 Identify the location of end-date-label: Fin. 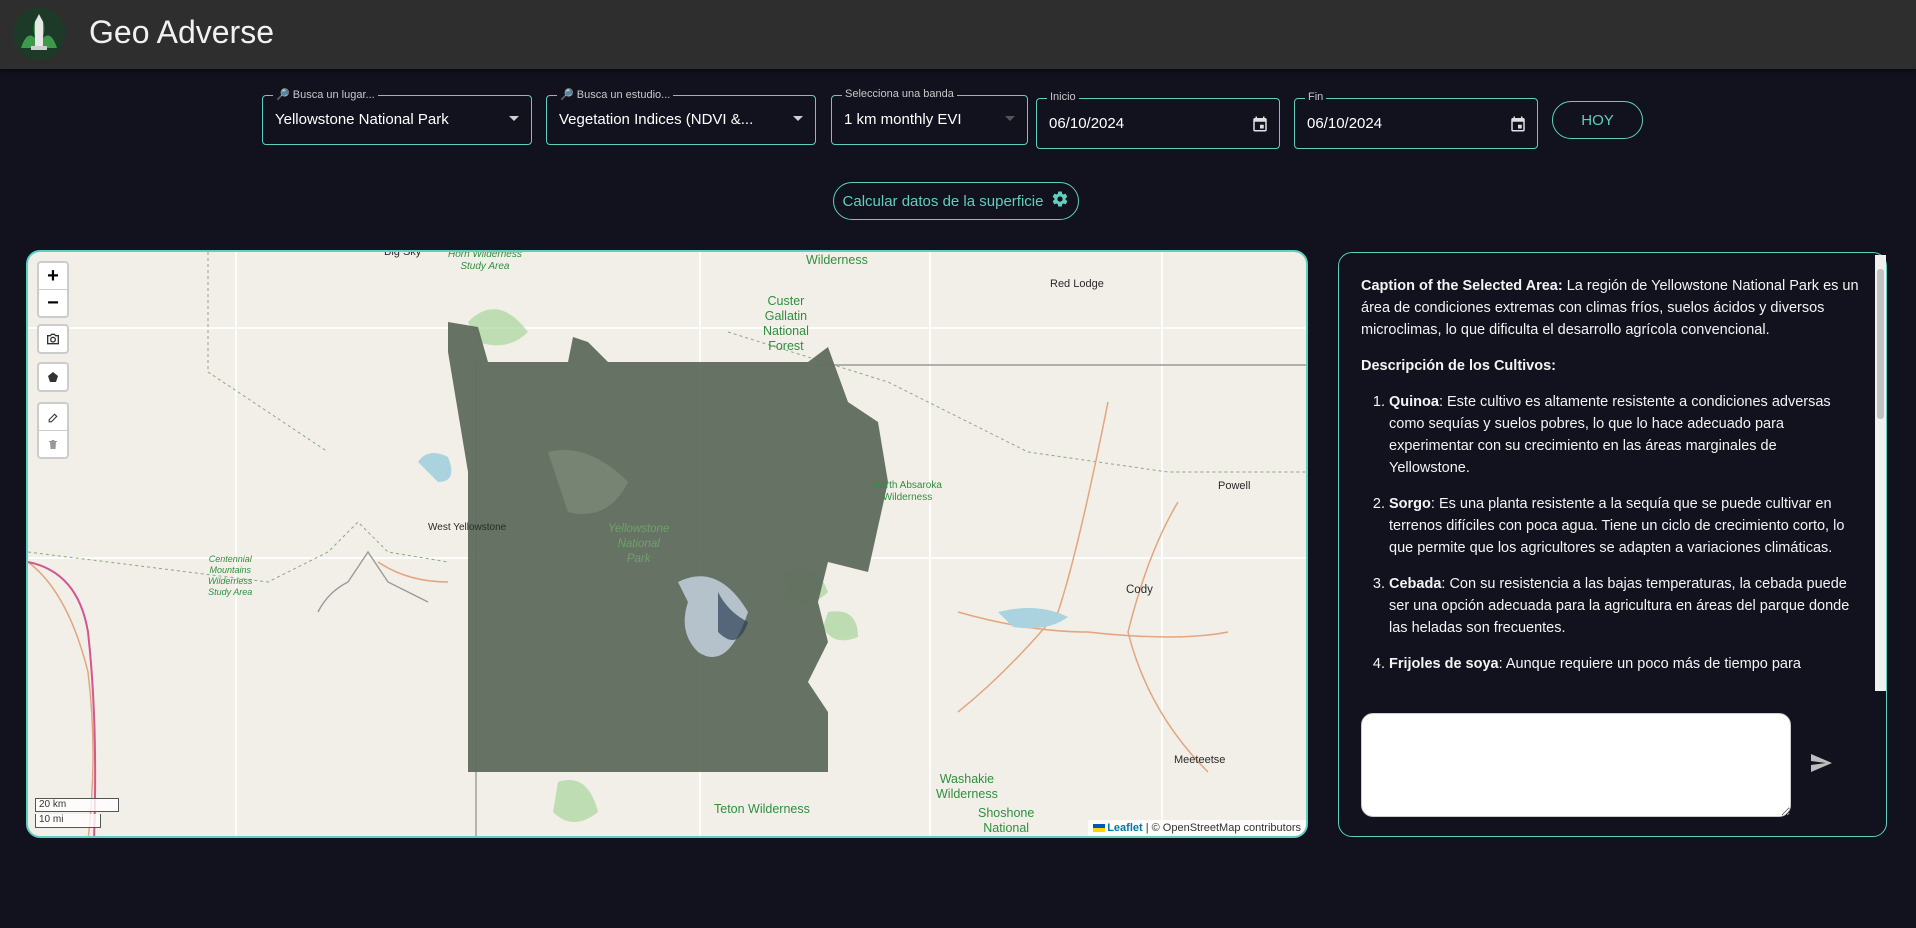
(1316, 97).